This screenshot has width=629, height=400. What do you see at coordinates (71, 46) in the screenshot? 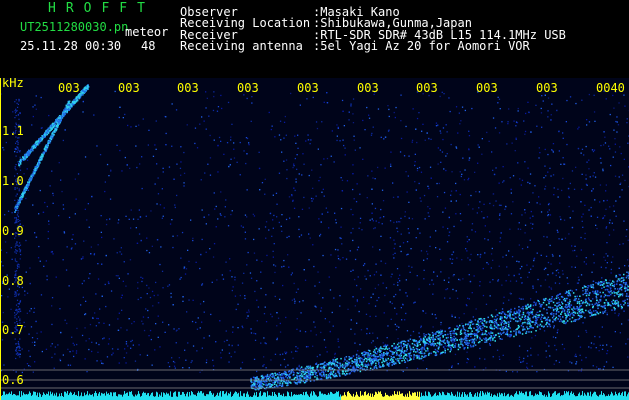
I see `date-time: 25.11.28 00:30` at bounding box center [71, 46].